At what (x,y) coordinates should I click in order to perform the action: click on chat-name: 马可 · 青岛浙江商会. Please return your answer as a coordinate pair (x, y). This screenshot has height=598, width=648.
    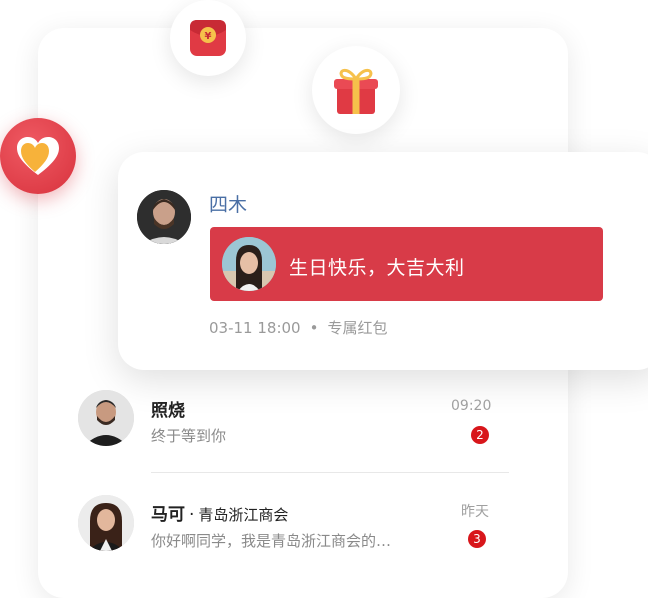
    Looking at the image, I should click on (219, 512).